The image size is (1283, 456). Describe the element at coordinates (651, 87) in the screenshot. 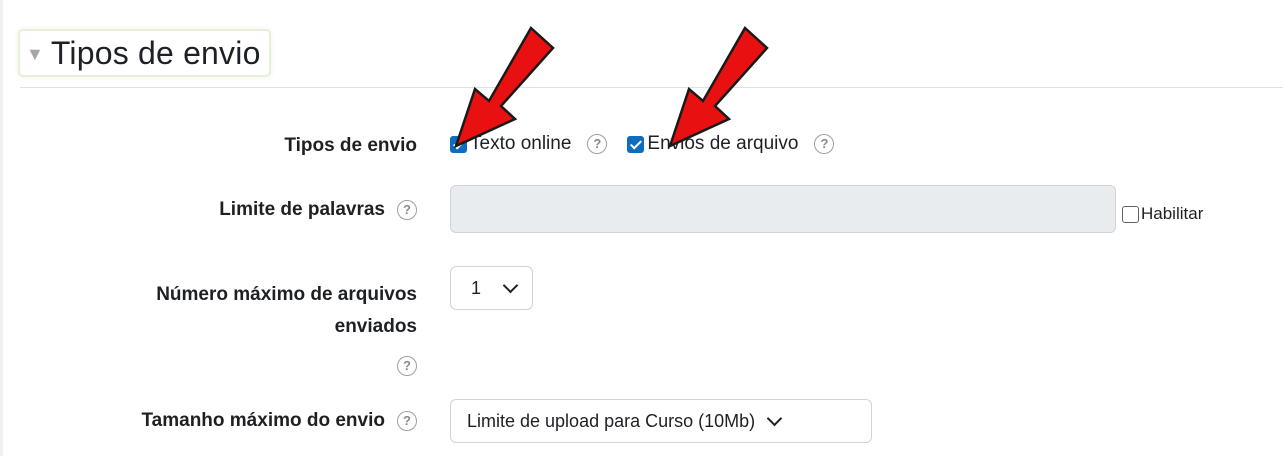

I see `section-divider` at that location.